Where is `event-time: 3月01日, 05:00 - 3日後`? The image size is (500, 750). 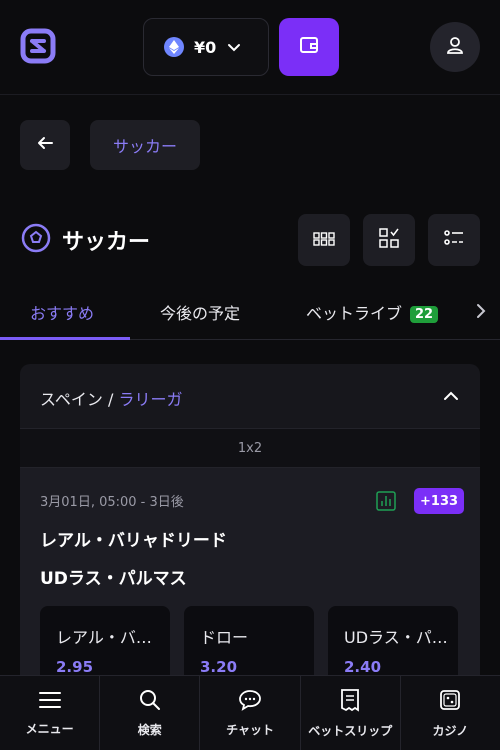
event-time: 3月01日, 05:00 - 3日後 is located at coordinates (112, 502).